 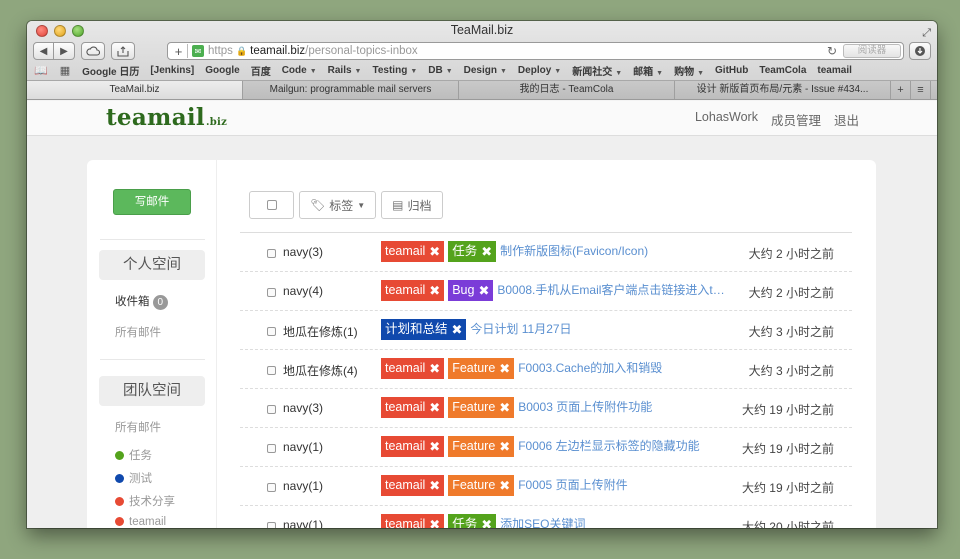 I want to click on back-button: ◀, so click(x=43, y=51).